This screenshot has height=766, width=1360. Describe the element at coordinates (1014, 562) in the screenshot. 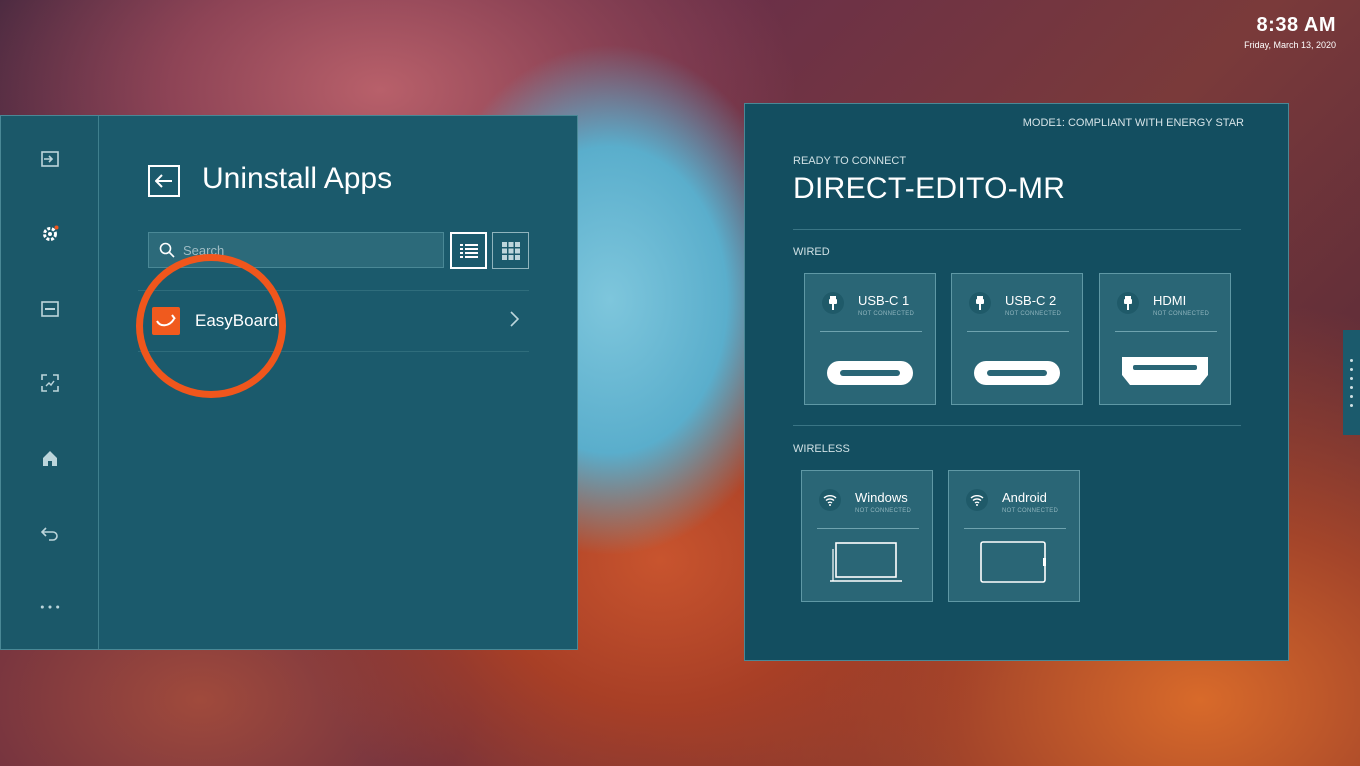

I see `tablet-icon` at that location.